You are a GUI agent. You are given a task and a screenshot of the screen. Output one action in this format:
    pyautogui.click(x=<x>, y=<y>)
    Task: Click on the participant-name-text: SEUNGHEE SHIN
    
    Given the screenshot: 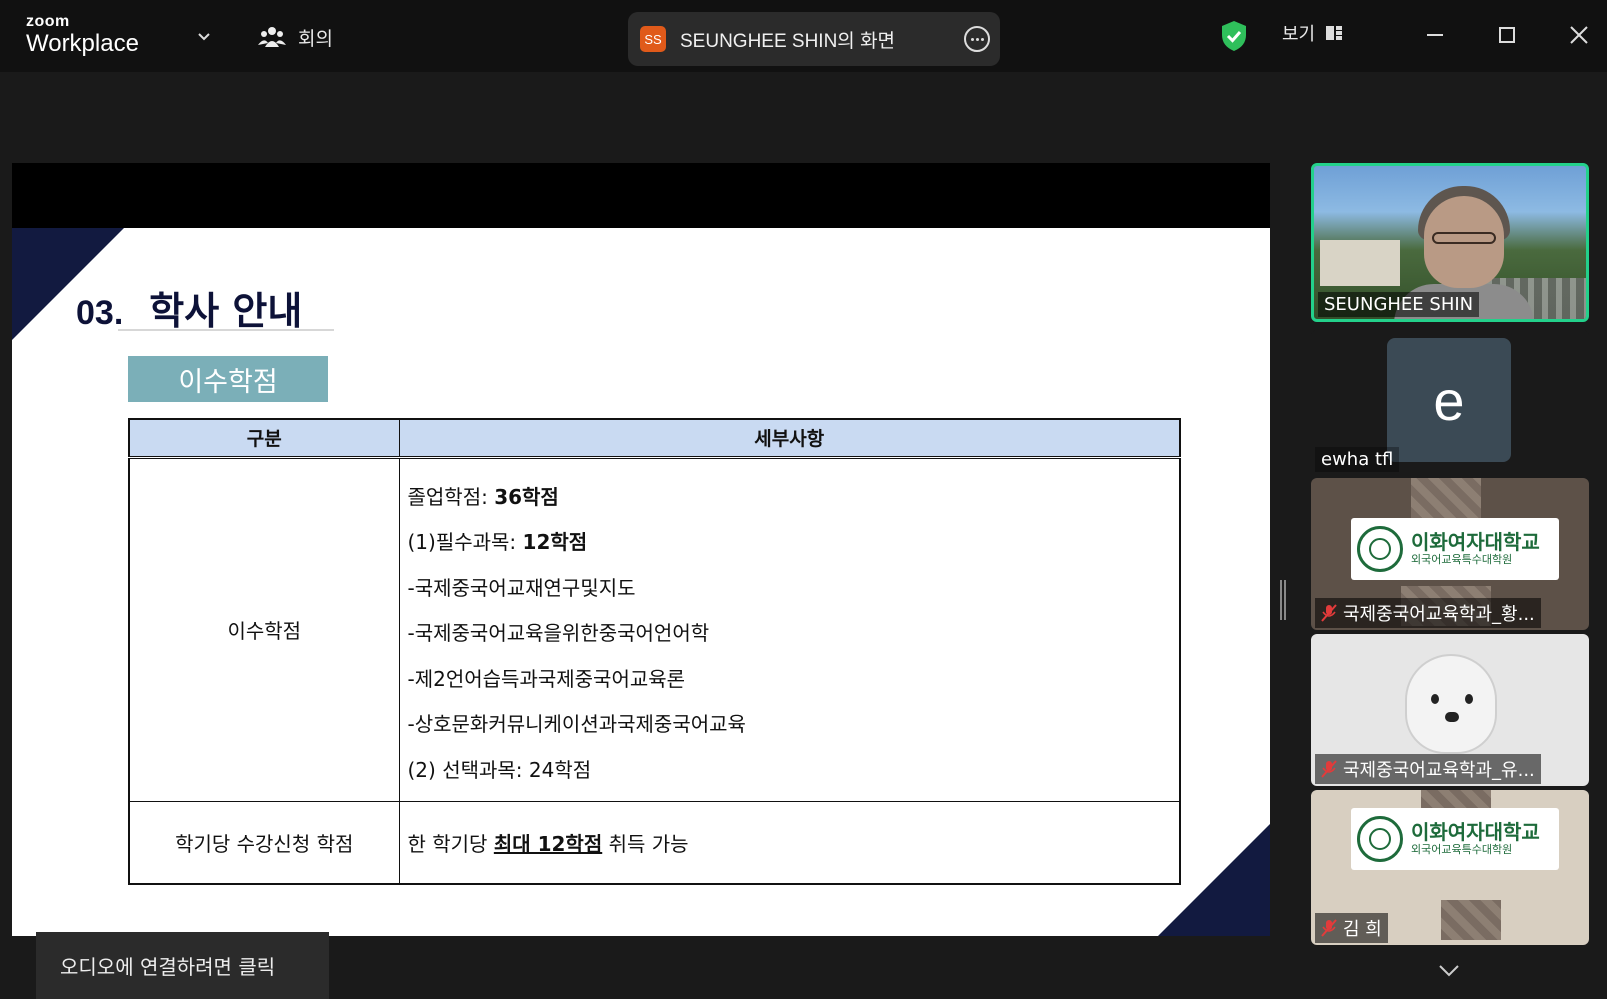 What is the action you would take?
    pyautogui.click(x=1399, y=304)
    